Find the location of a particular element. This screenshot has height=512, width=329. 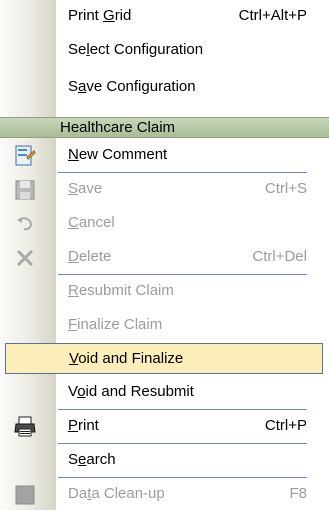

menu-item-print-grid: Print Grid Ctrl+Alt+P is located at coordinates (164, 17).